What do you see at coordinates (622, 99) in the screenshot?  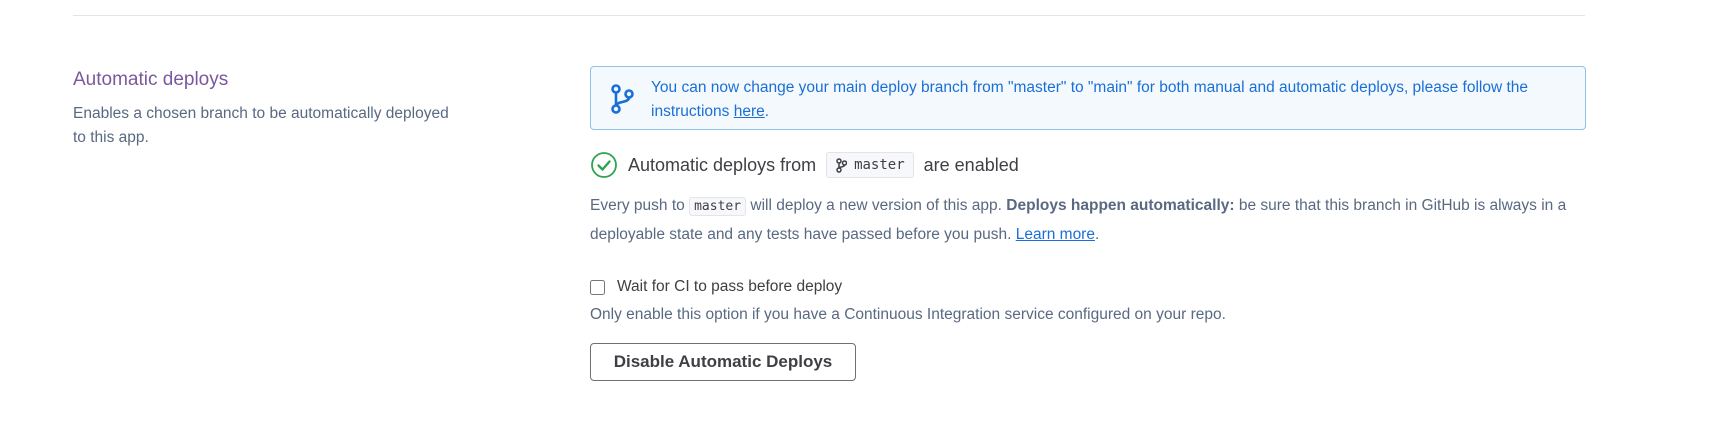 I see `git-branch-icon` at bounding box center [622, 99].